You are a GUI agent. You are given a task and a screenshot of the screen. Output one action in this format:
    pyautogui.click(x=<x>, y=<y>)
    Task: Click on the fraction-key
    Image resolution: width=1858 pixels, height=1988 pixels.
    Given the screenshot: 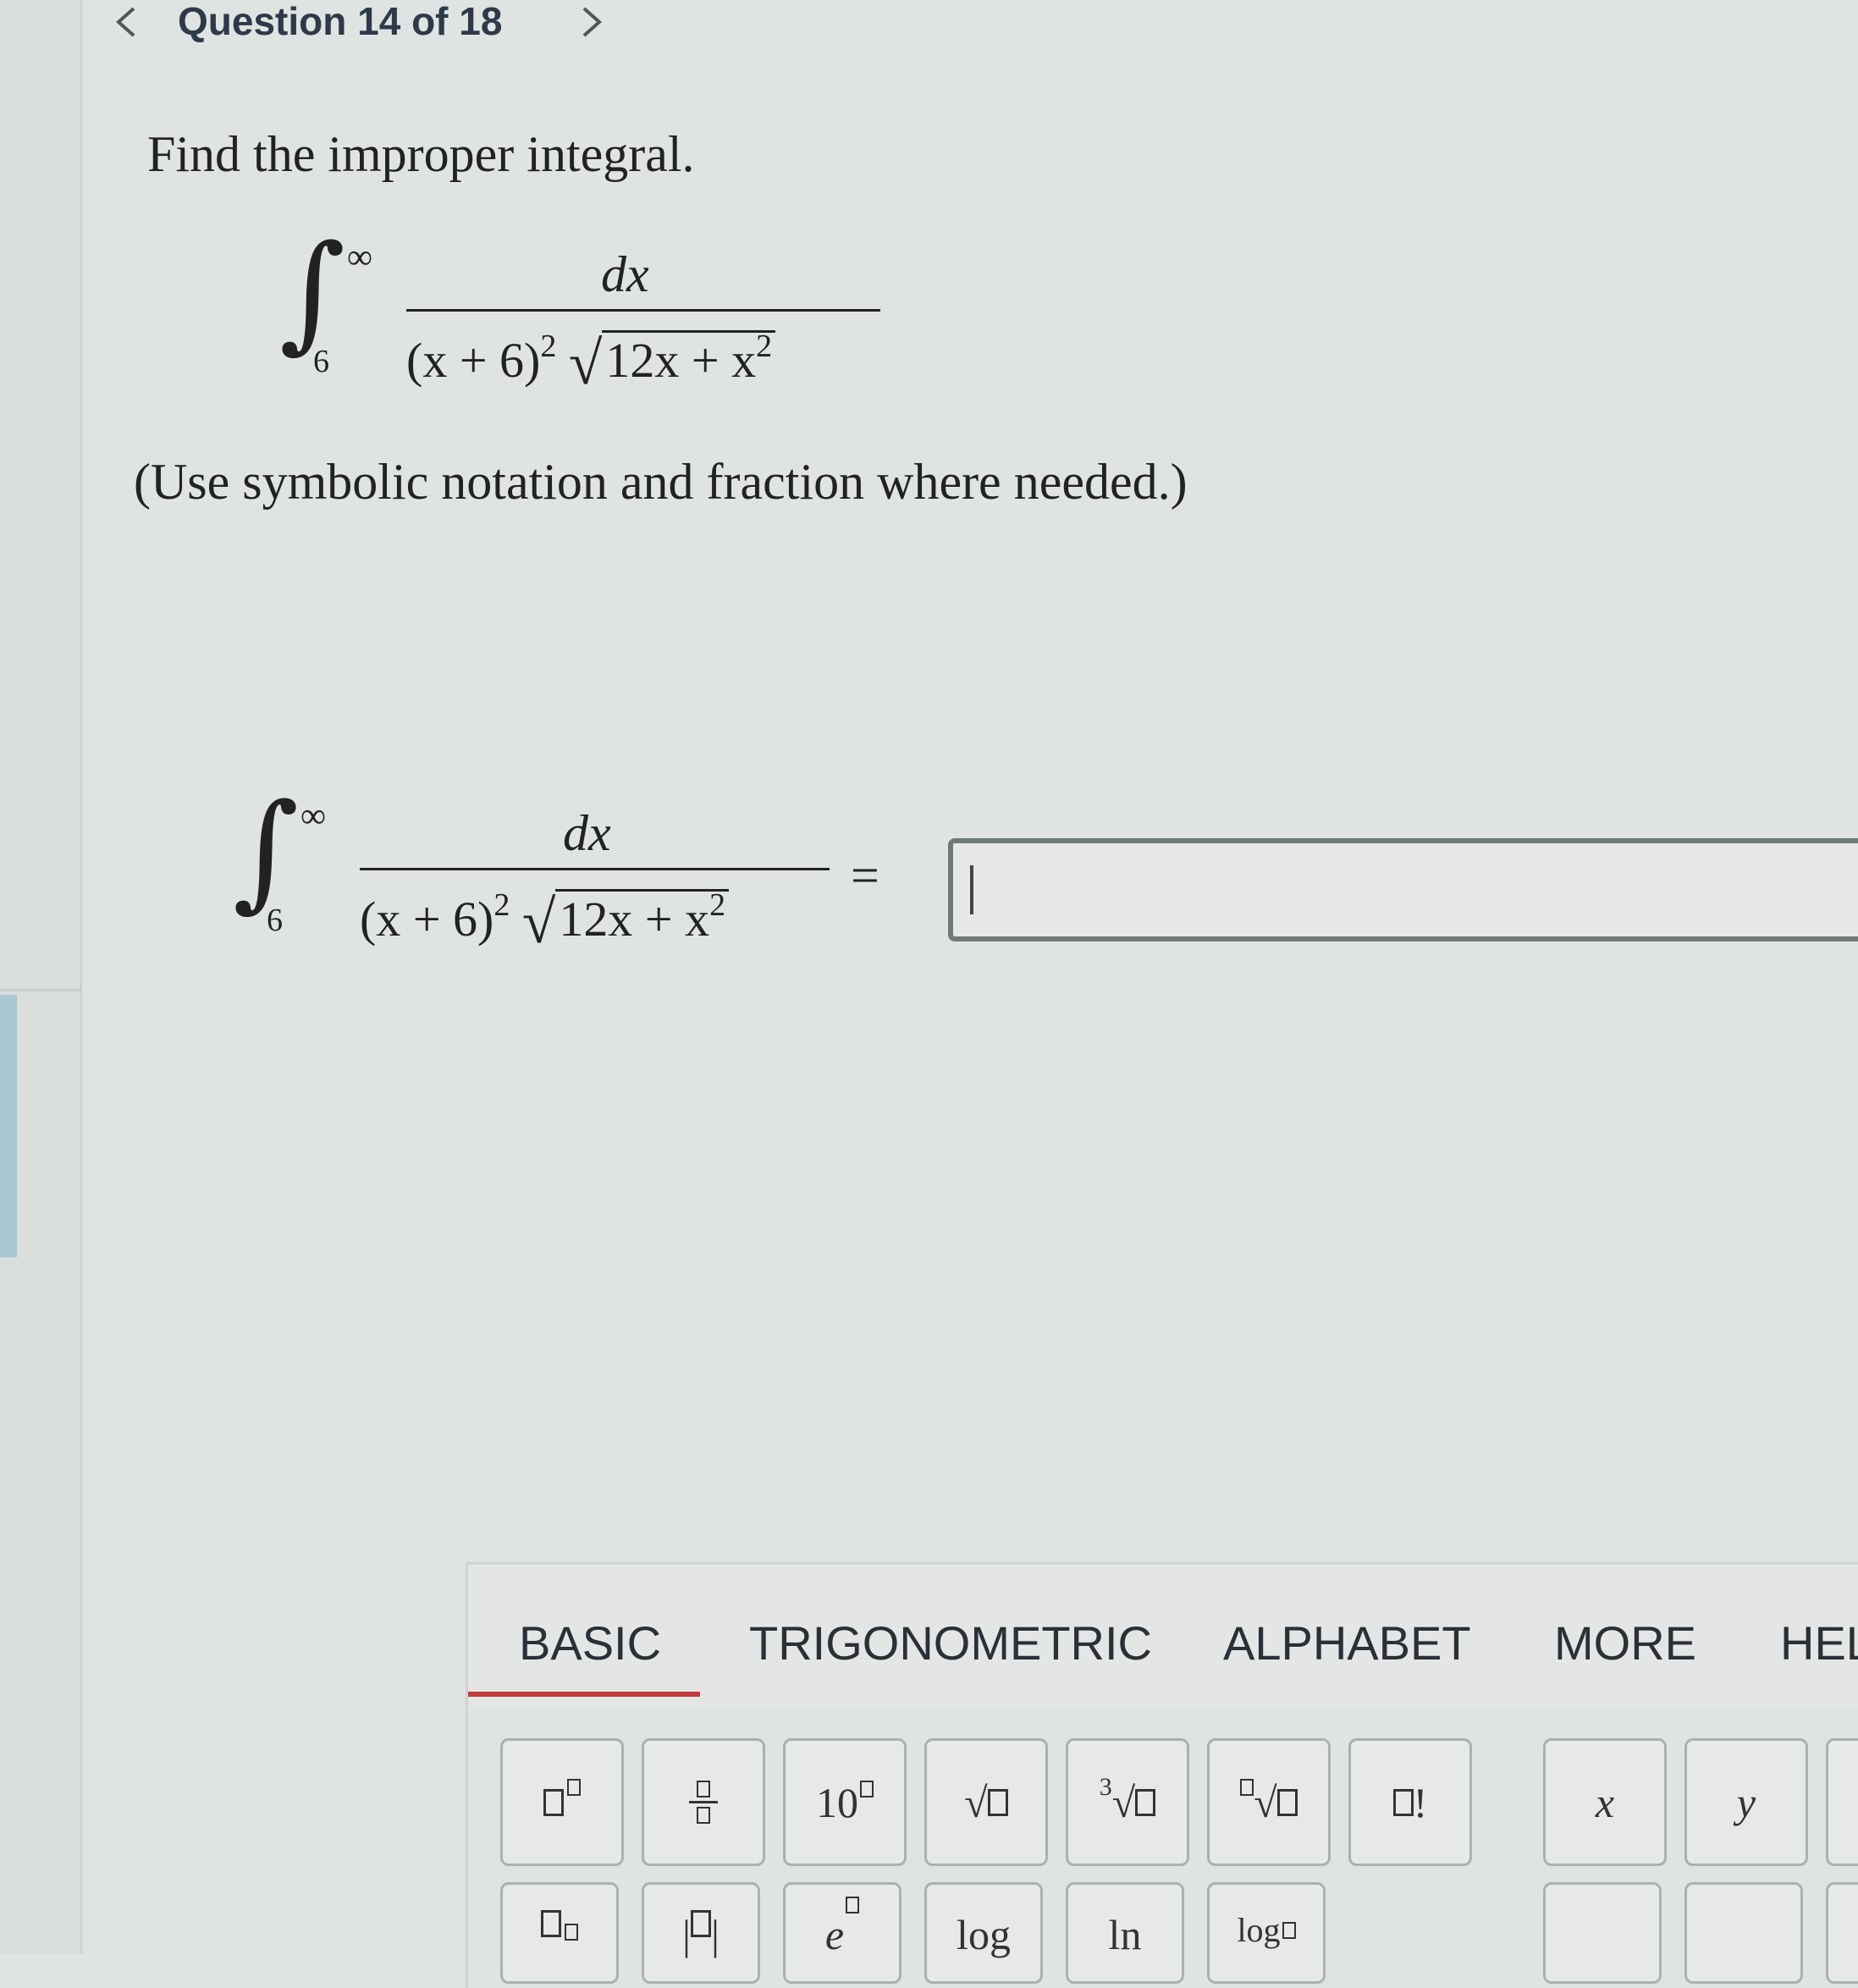 What is the action you would take?
    pyautogui.click(x=703, y=1802)
    